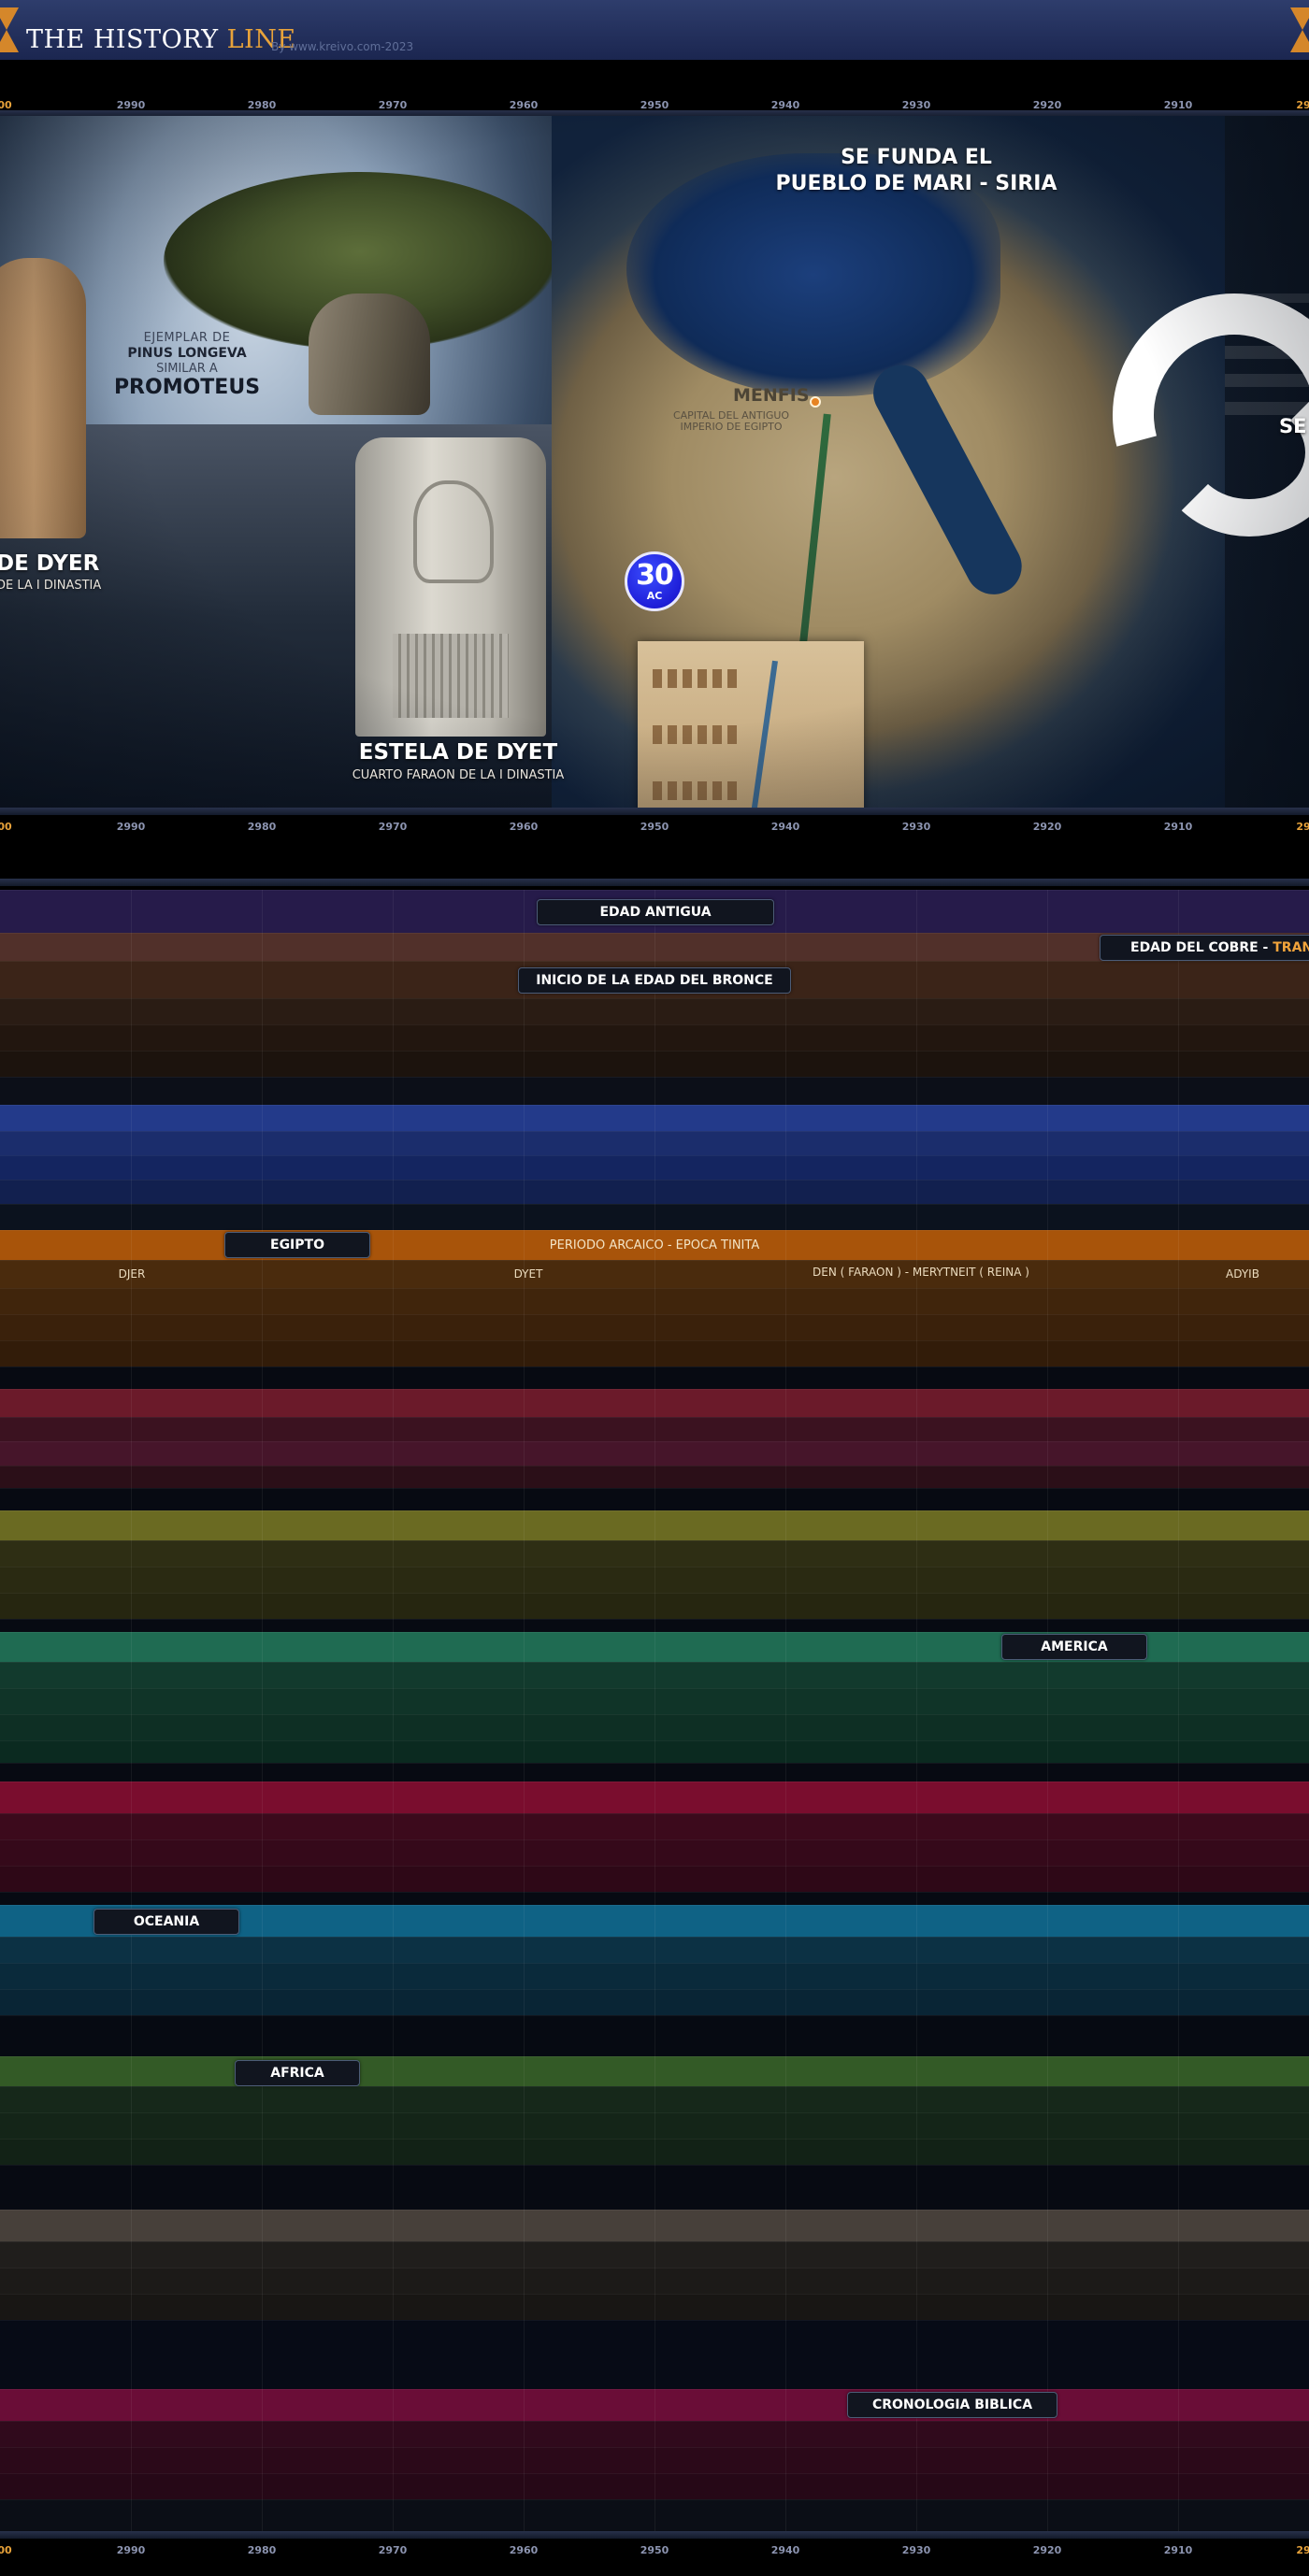 The image size is (1309, 2576). I want to click on tree-caption-line2: PINUS LONGEVA, so click(187, 353).